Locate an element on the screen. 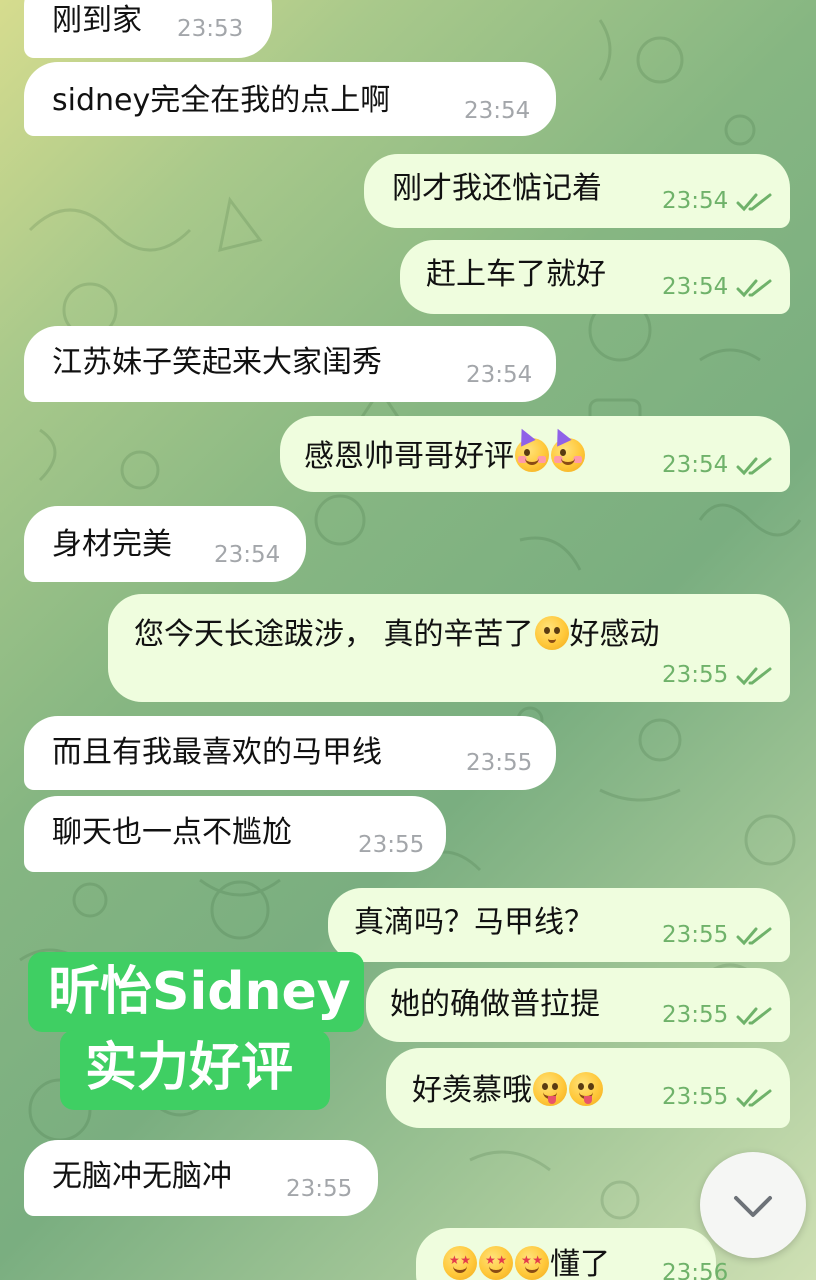 This screenshot has height=1280, width=816. incoming-message: 江苏妹子笑起来大家闺秀 23:54 is located at coordinates (290, 364).